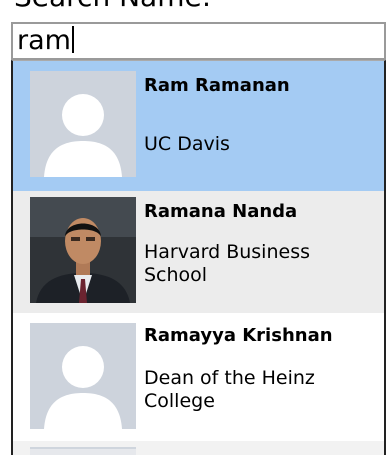 The width and height of the screenshot is (392, 455). Describe the element at coordinates (227, 263) in the screenshot. I see `result-affiliation: Harvard Business School` at that location.